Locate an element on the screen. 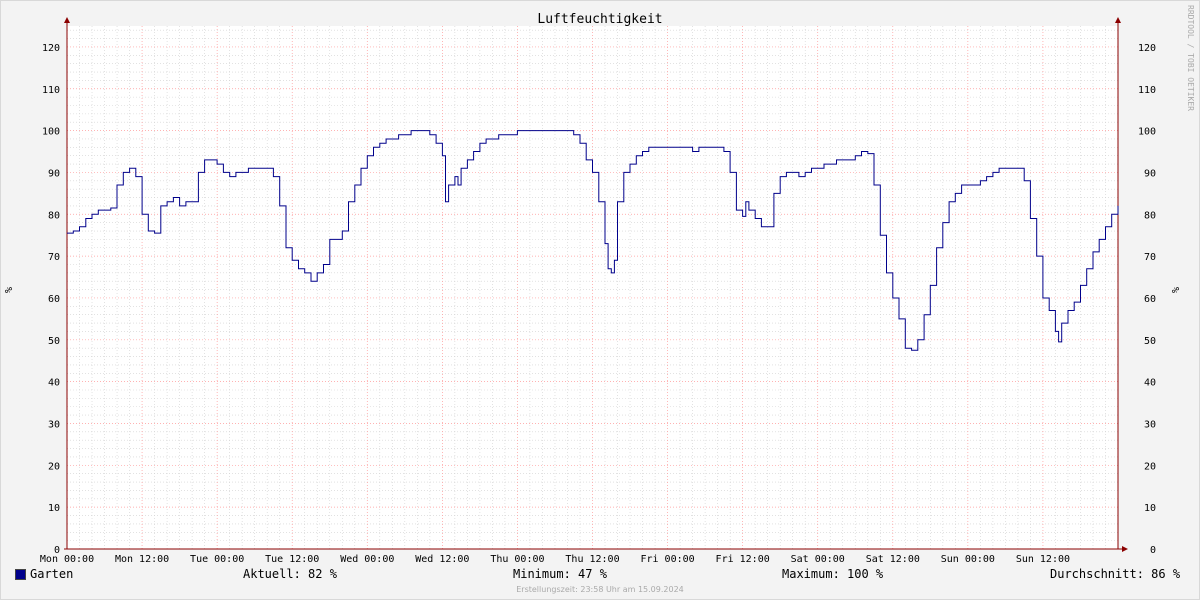 The height and width of the screenshot is (600, 1200). y-tick-label-left: 80 is located at coordinates (54, 215).